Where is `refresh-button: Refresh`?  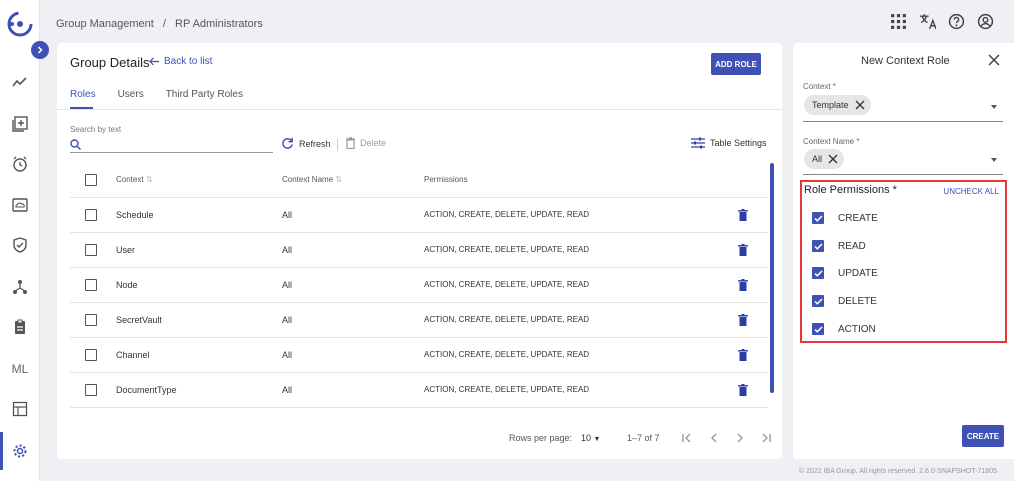 refresh-button: Refresh is located at coordinates (306, 143).